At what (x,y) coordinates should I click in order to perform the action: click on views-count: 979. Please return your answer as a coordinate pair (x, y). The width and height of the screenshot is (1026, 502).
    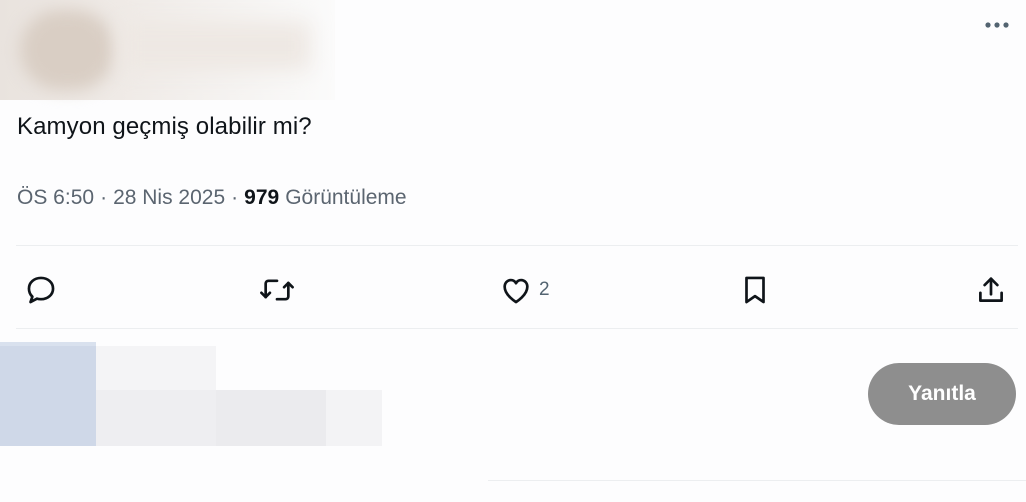
    Looking at the image, I should click on (262, 197).